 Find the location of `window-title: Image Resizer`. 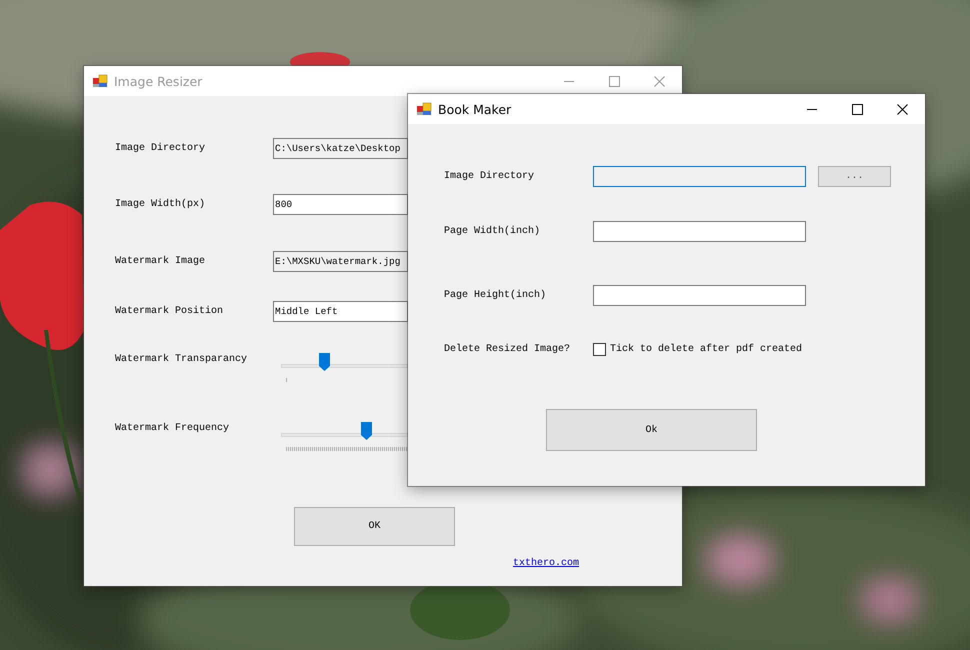

window-title: Image Resizer is located at coordinates (158, 81).